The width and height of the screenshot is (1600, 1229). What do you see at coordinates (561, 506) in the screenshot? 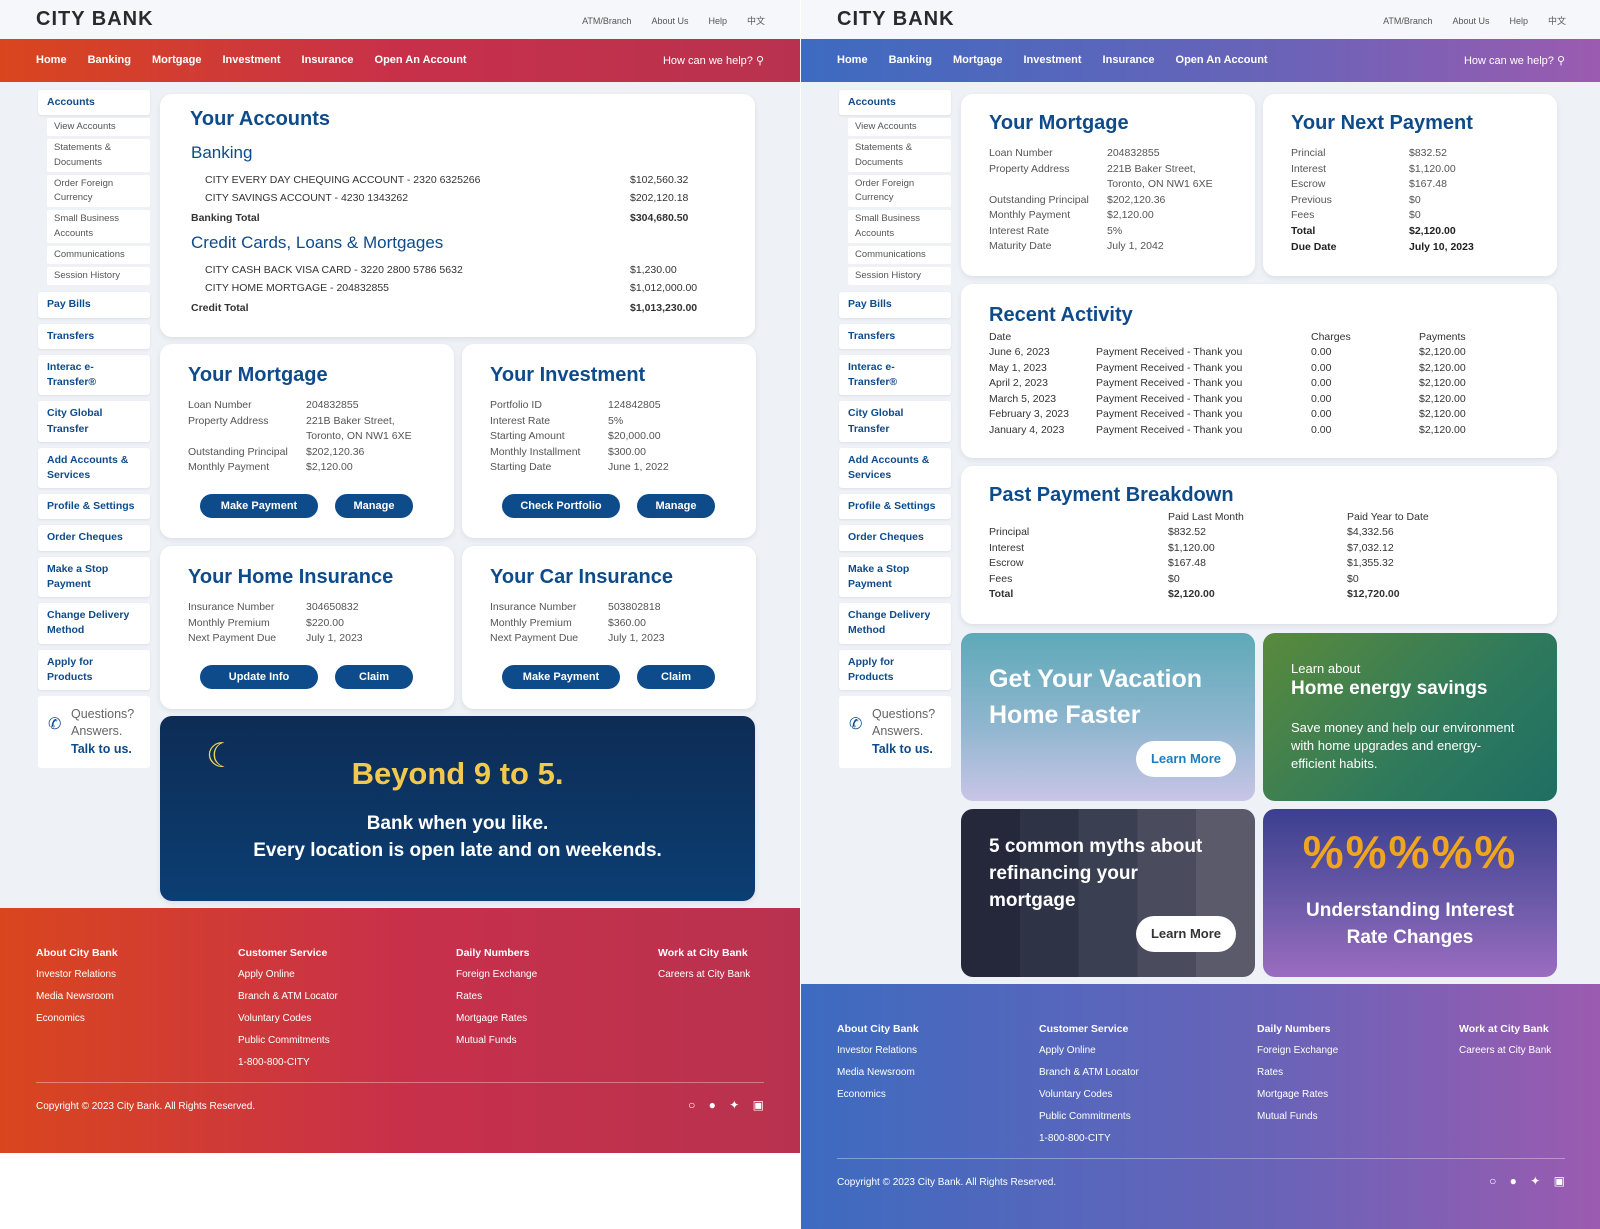
I see `primary-action-button: Check Portfolio` at bounding box center [561, 506].